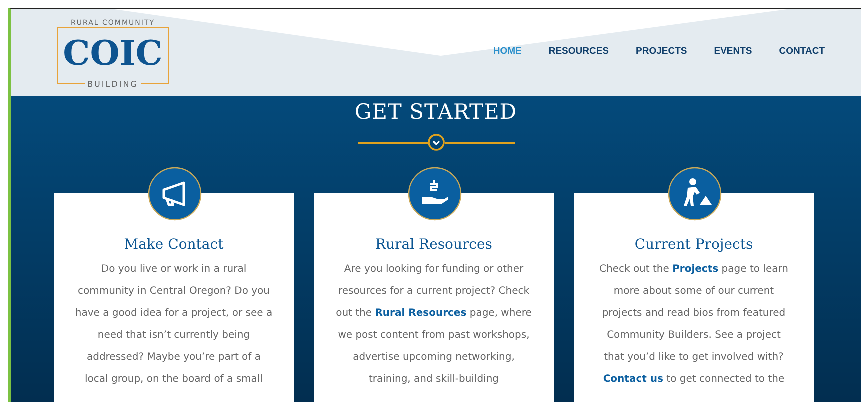 This screenshot has width=861, height=402. Describe the element at coordinates (694, 325) in the screenshot. I see `card-text: Check out the Projects page to learn more about some of our current projects and read bios from featured Community Builders. See a project that you’d like to get involved with? Contact us to get connected to the` at that location.